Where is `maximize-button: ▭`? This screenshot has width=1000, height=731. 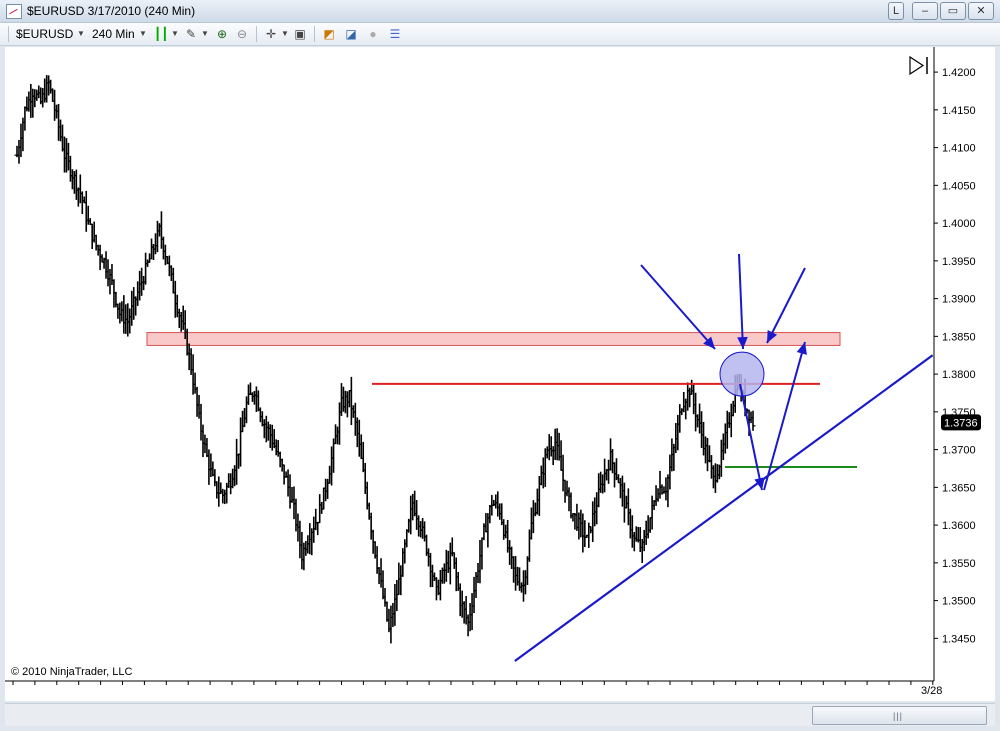 maximize-button: ▭ is located at coordinates (953, 11).